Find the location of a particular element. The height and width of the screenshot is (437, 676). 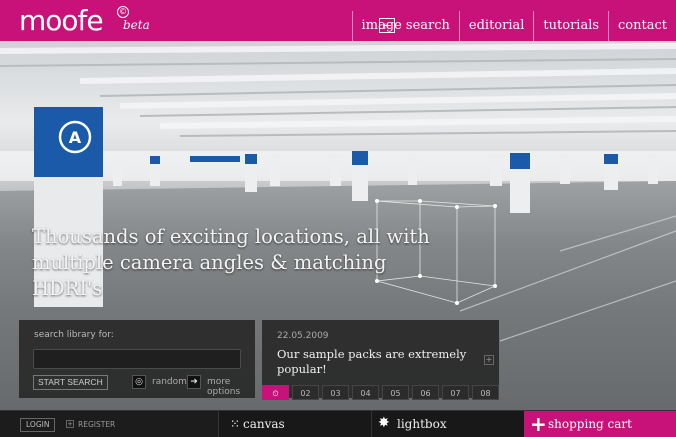

register-link: REGISTER is located at coordinates (96, 424).